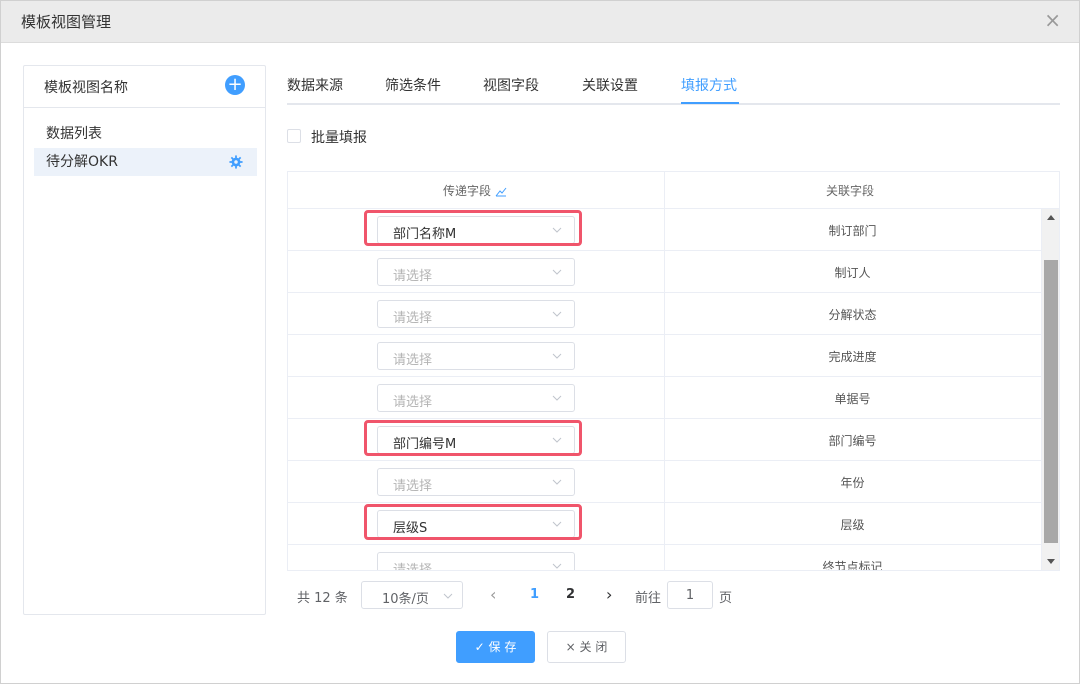  Describe the element at coordinates (144, 87) in the screenshot. I see `list-panel-header: 模板视图名称 +` at that location.